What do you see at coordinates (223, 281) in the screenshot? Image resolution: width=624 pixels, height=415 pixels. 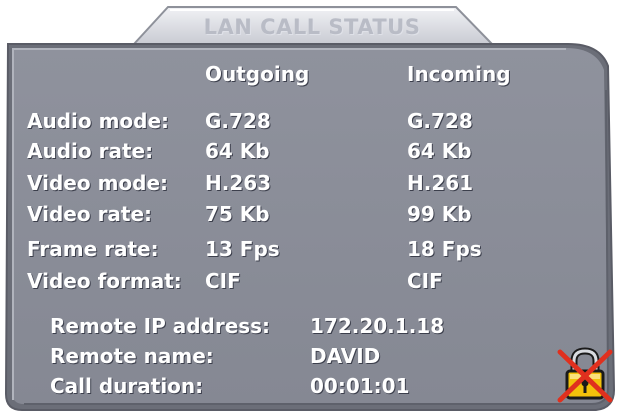 I see `stat-outgoing-value: CIF` at bounding box center [223, 281].